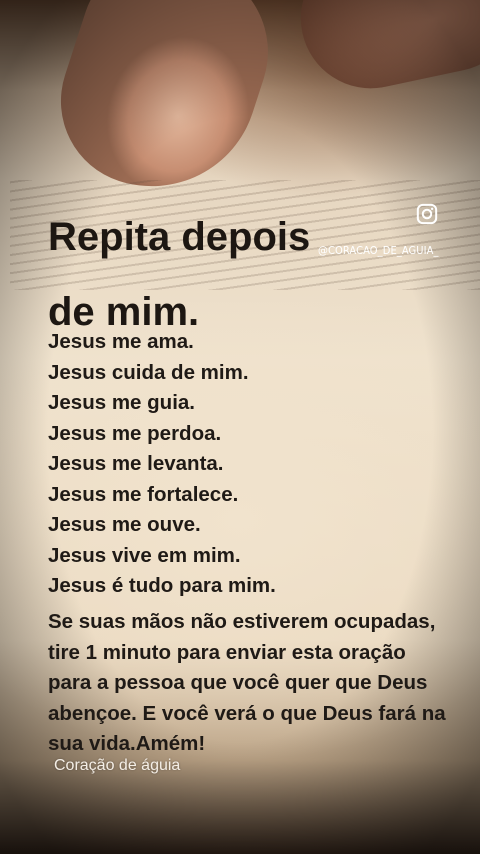 The image size is (480, 854). What do you see at coordinates (179, 237) in the screenshot?
I see `title-line-1: Repita depois` at bounding box center [179, 237].